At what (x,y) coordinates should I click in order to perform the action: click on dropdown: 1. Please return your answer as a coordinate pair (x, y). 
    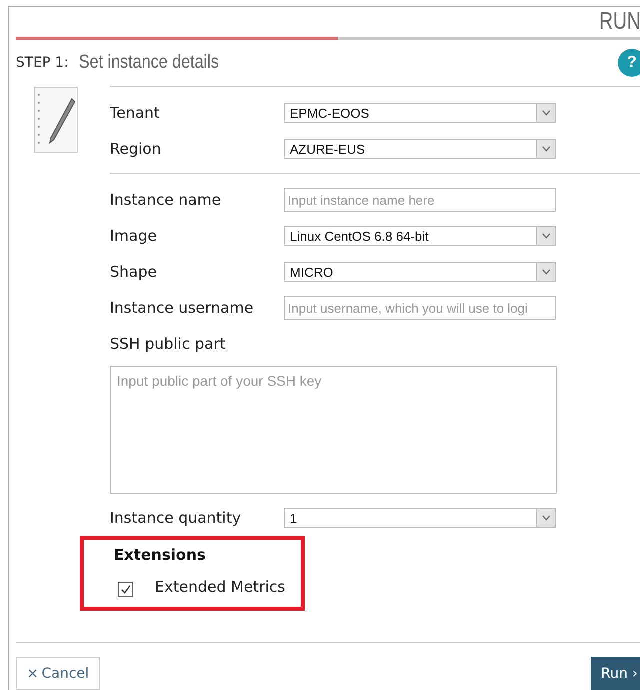
    Looking at the image, I should click on (420, 518).